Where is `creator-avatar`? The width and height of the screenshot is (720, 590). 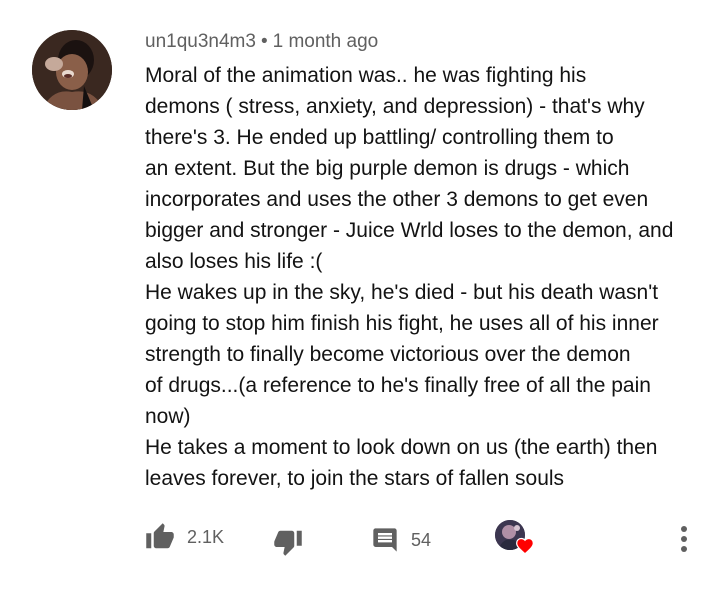
creator-avatar is located at coordinates (514, 537).